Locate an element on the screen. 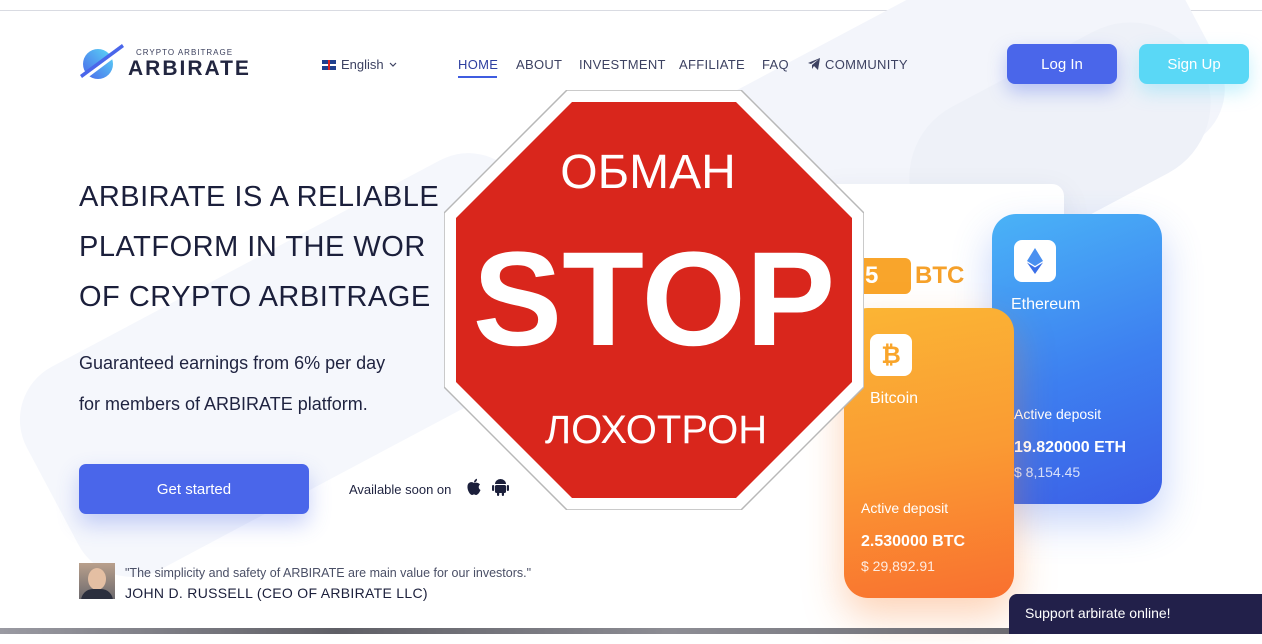  nav-faq: FAQ is located at coordinates (775, 64).